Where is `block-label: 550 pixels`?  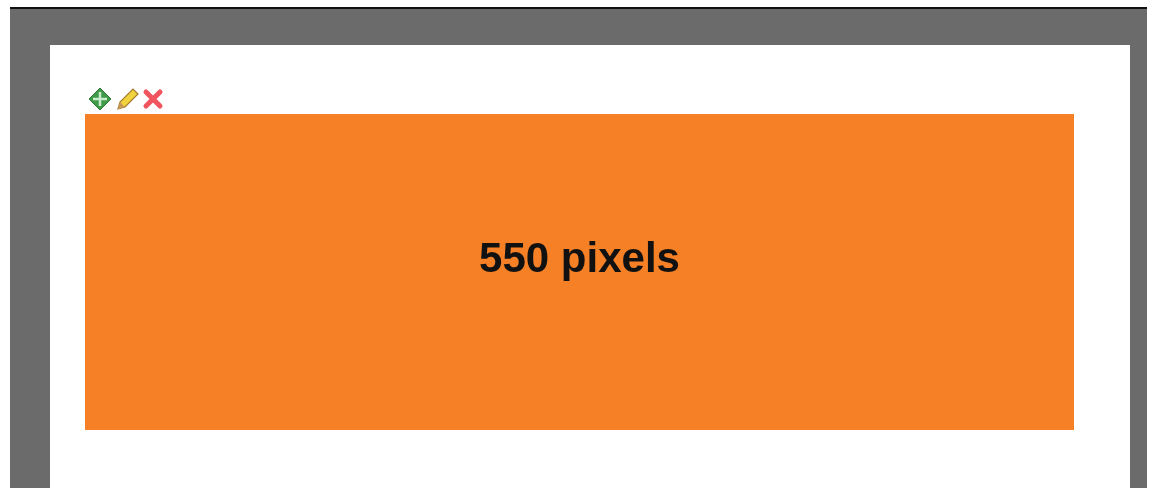 block-label: 550 pixels is located at coordinates (579, 258).